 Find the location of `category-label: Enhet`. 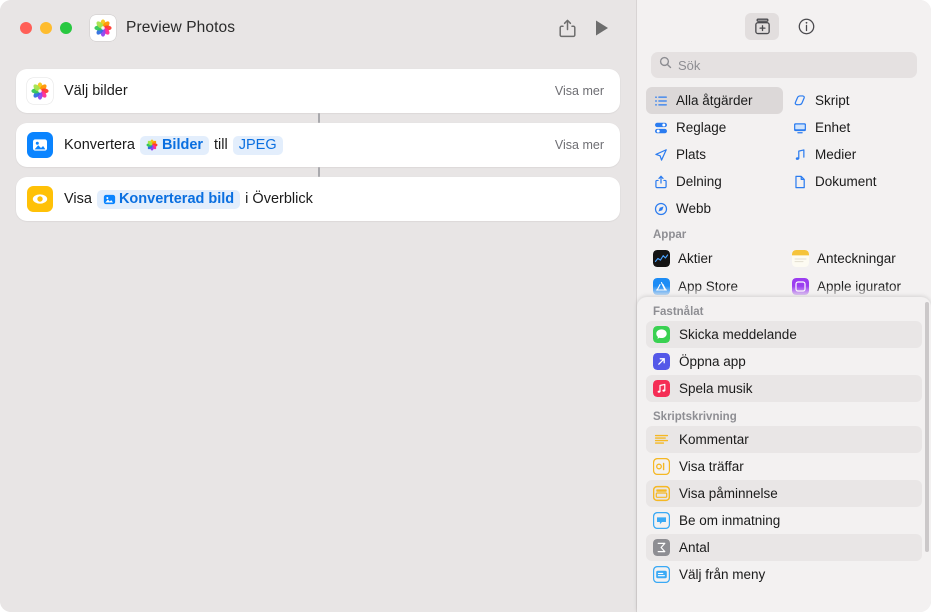

category-label: Enhet is located at coordinates (833, 127).